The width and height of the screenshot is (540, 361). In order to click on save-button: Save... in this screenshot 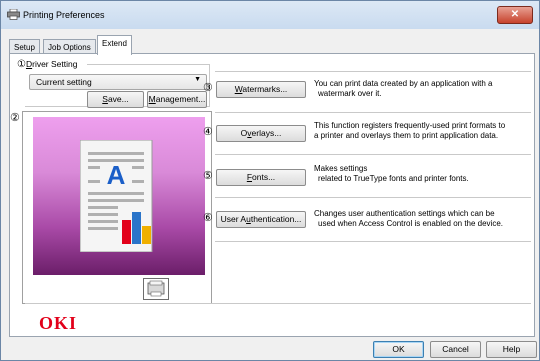, I will do `click(115, 99)`.